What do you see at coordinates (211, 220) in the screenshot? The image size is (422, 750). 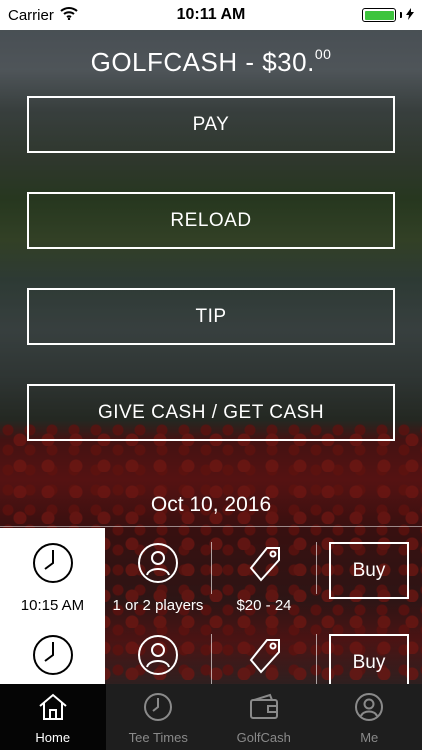 I see `reload-button: RELOAD` at bounding box center [211, 220].